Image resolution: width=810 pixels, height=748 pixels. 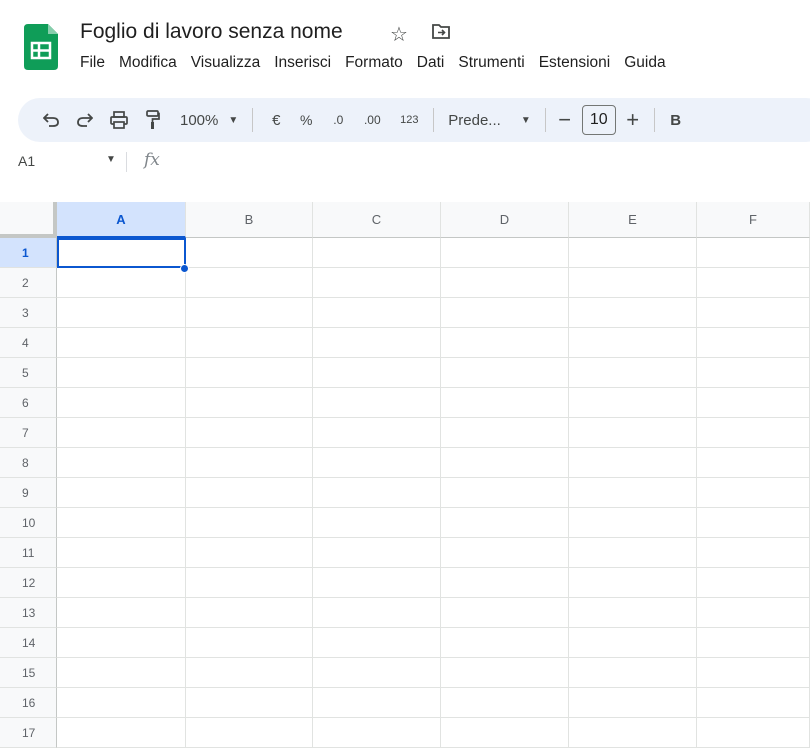 I want to click on paint-format-icon, so click(x=153, y=120).